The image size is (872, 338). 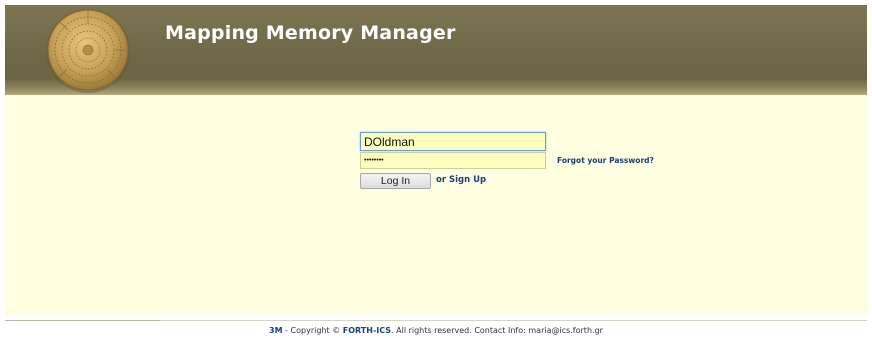 I want to click on login-form: Forgot your Password? Log In or Sign Up, so click(x=525, y=167).